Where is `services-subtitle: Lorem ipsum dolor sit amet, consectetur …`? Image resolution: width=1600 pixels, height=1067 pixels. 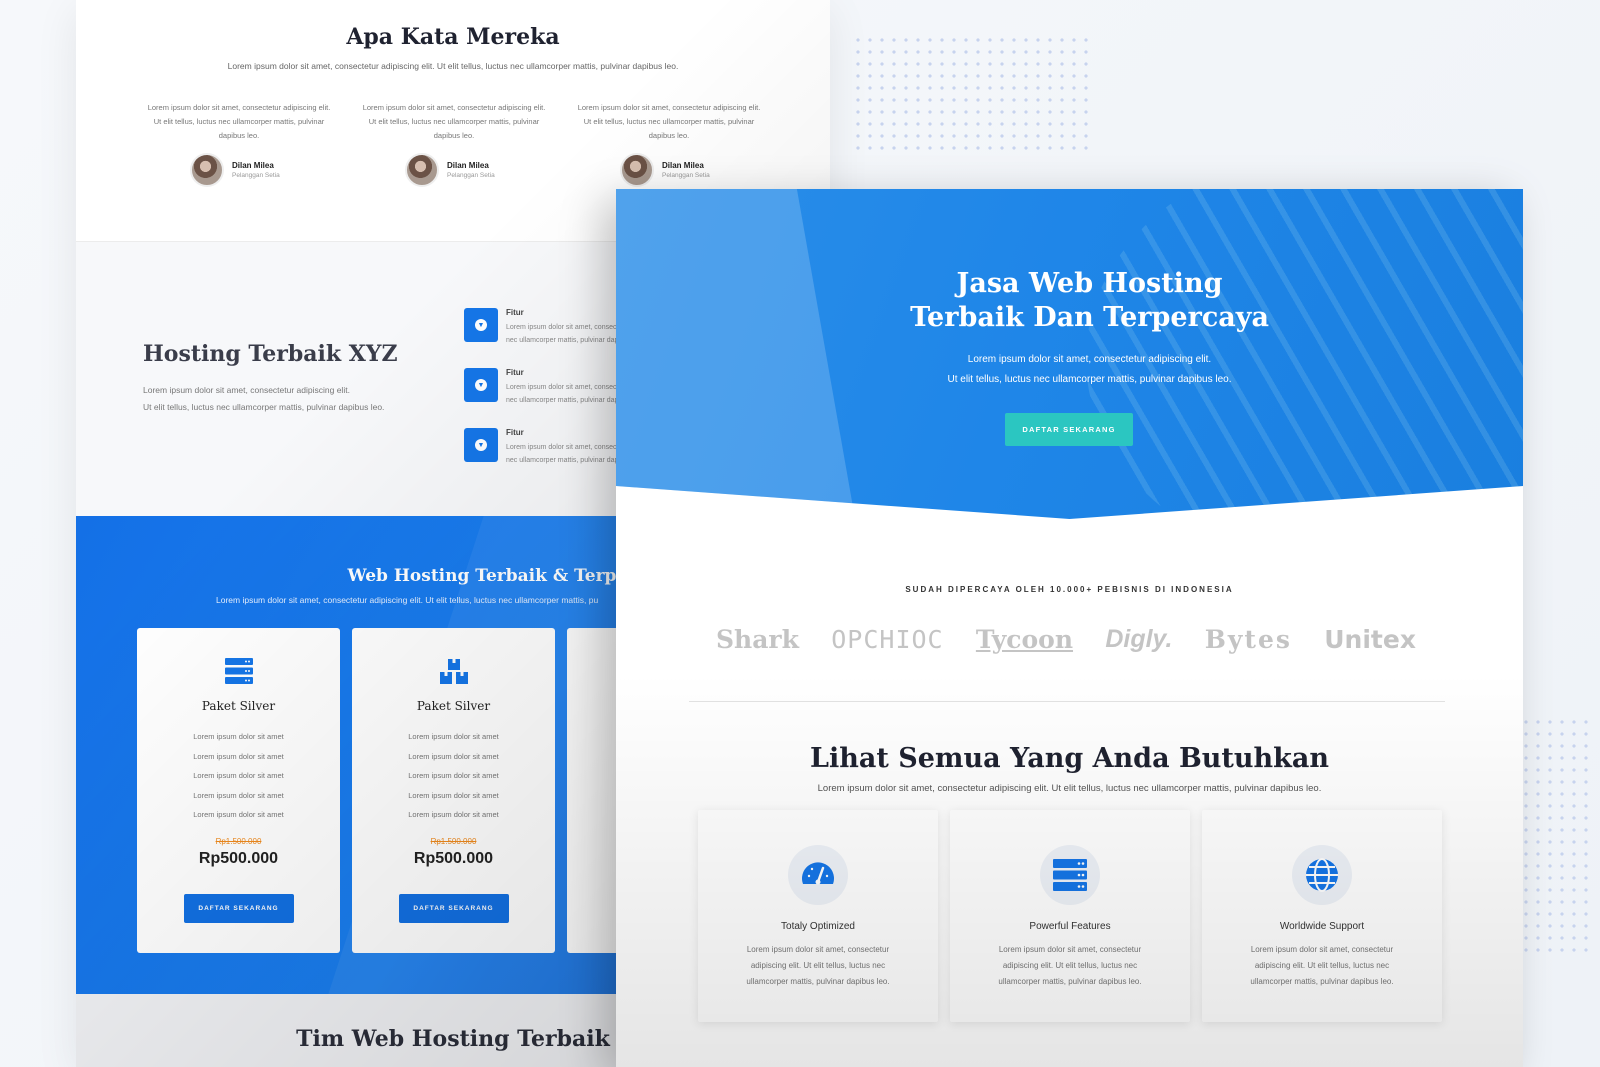
services-subtitle: Lorem ipsum dolor sit amet, consectetur … is located at coordinates (1069, 788).